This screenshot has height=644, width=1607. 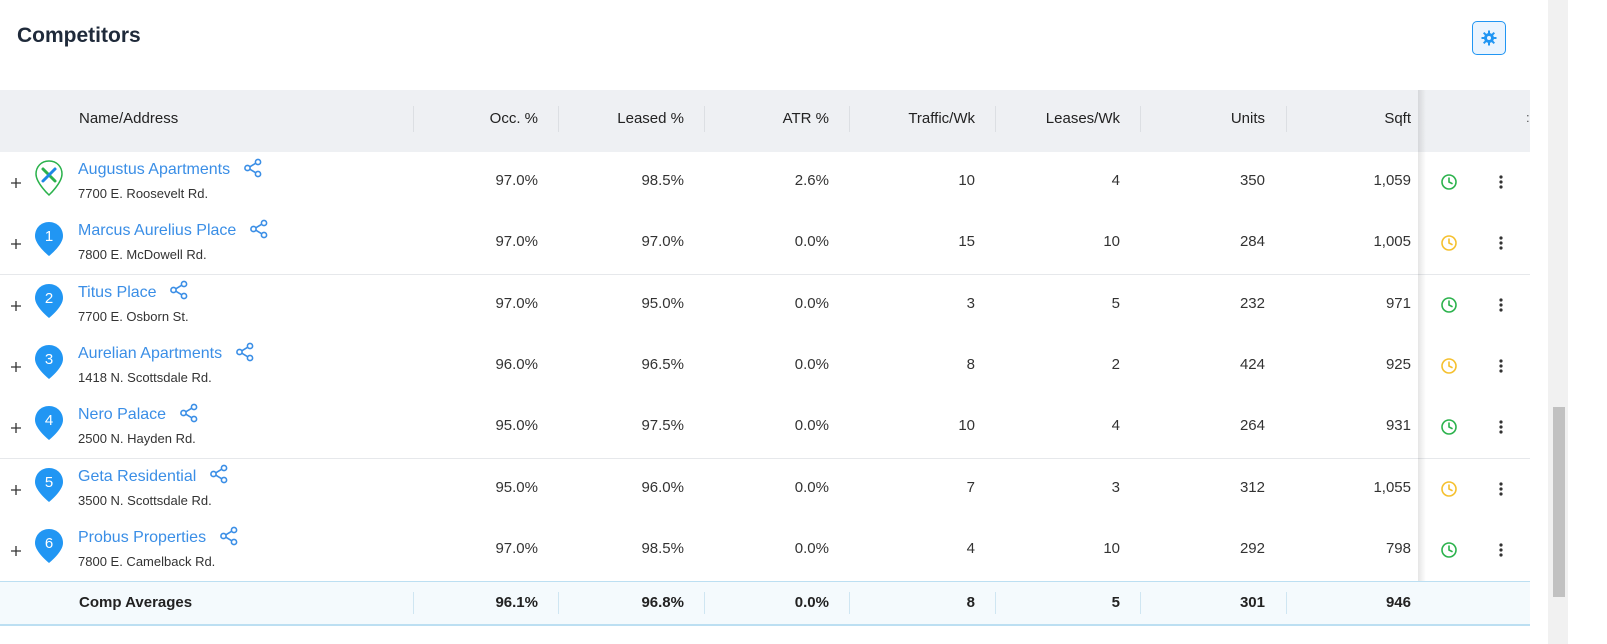 What do you see at coordinates (1352, 121) in the screenshot?
I see `column-header-sqft: Sqft` at bounding box center [1352, 121].